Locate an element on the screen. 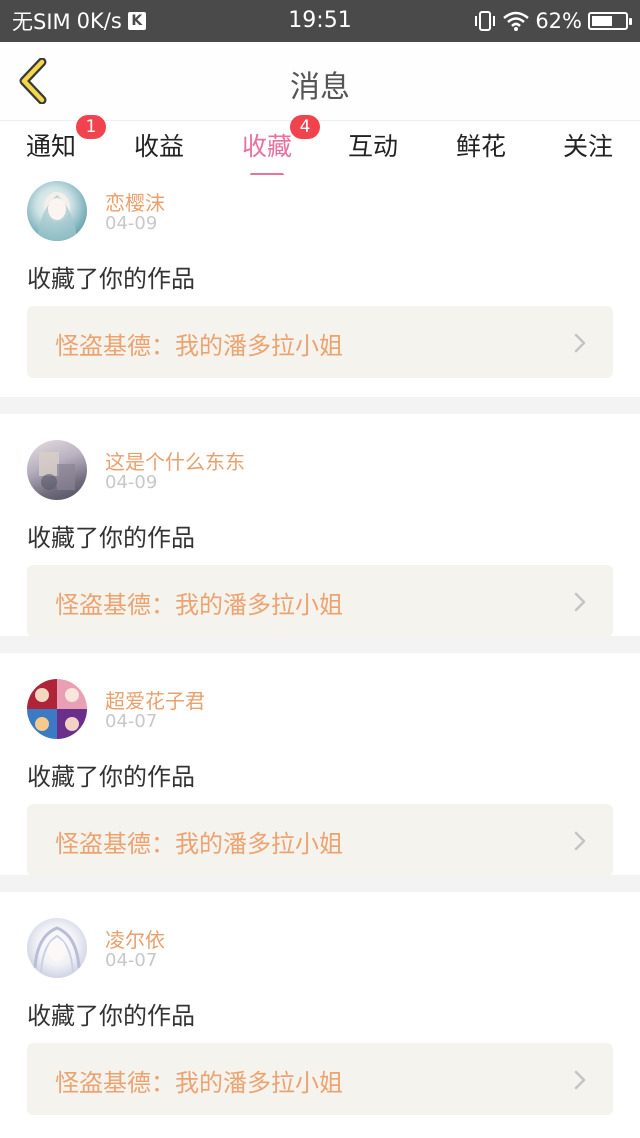 This screenshot has height=1138, width=640. carrier-text: 无SIM is located at coordinates (41, 22).